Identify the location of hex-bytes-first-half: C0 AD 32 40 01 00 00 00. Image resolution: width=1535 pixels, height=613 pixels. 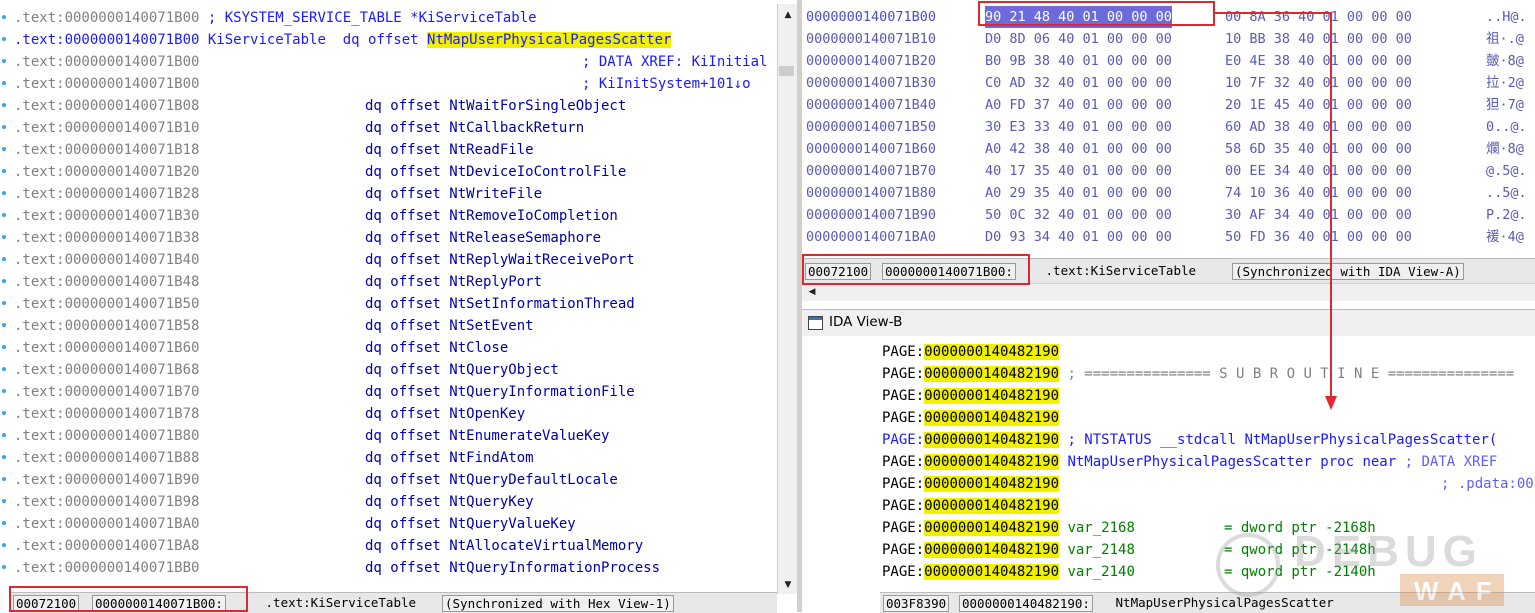
(1078, 83).